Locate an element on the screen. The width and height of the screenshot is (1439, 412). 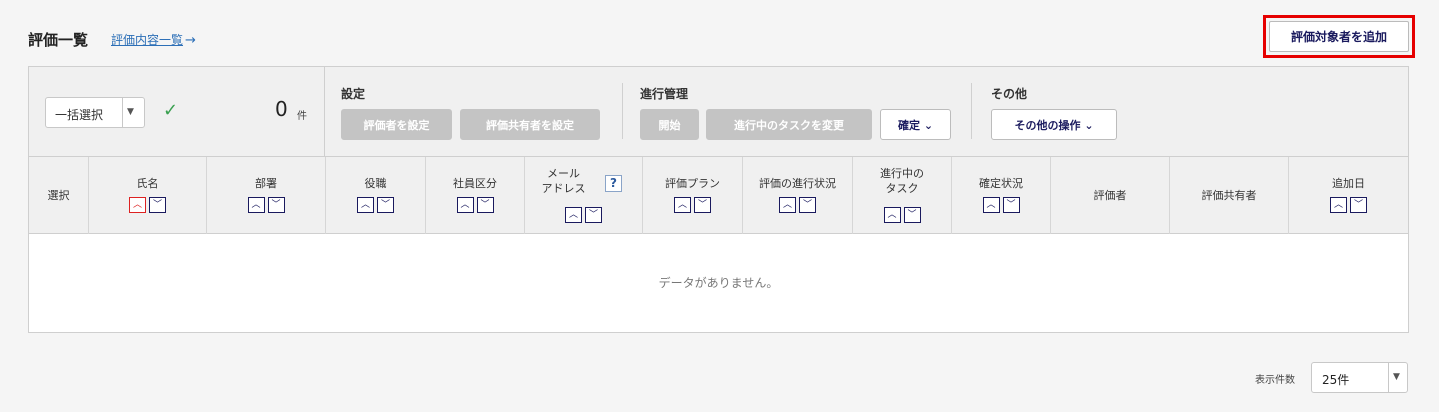
column-label: 進行中の タスク is located at coordinates (902, 181).